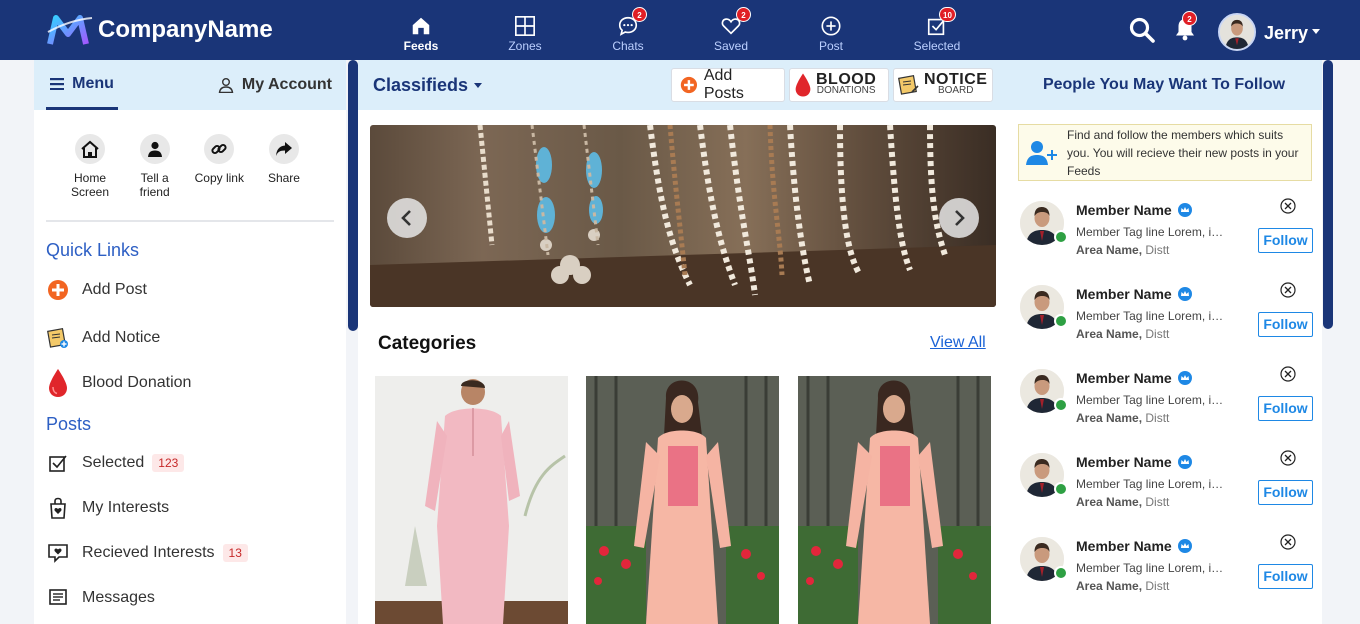  Describe the element at coordinates (58, 596) in the screenshot. I see `message-icon` at that location.